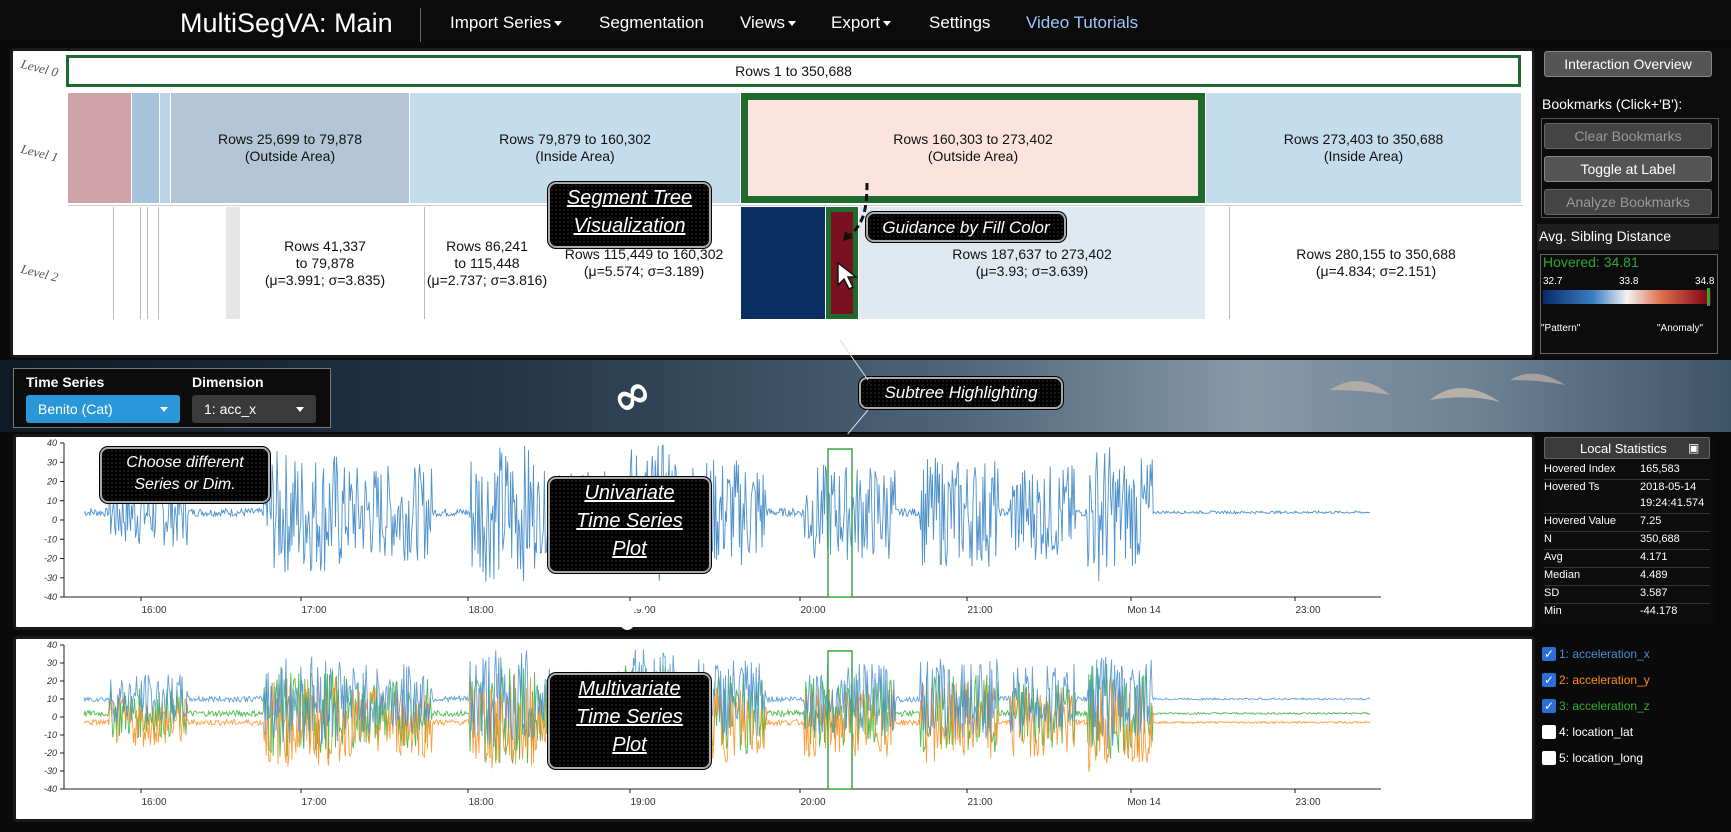  What do you see at coordinates (1363, 139) in the screenshot?
I see `segment-label: Rows 273,403 to 350,688` at bounding box center [1363, 139].